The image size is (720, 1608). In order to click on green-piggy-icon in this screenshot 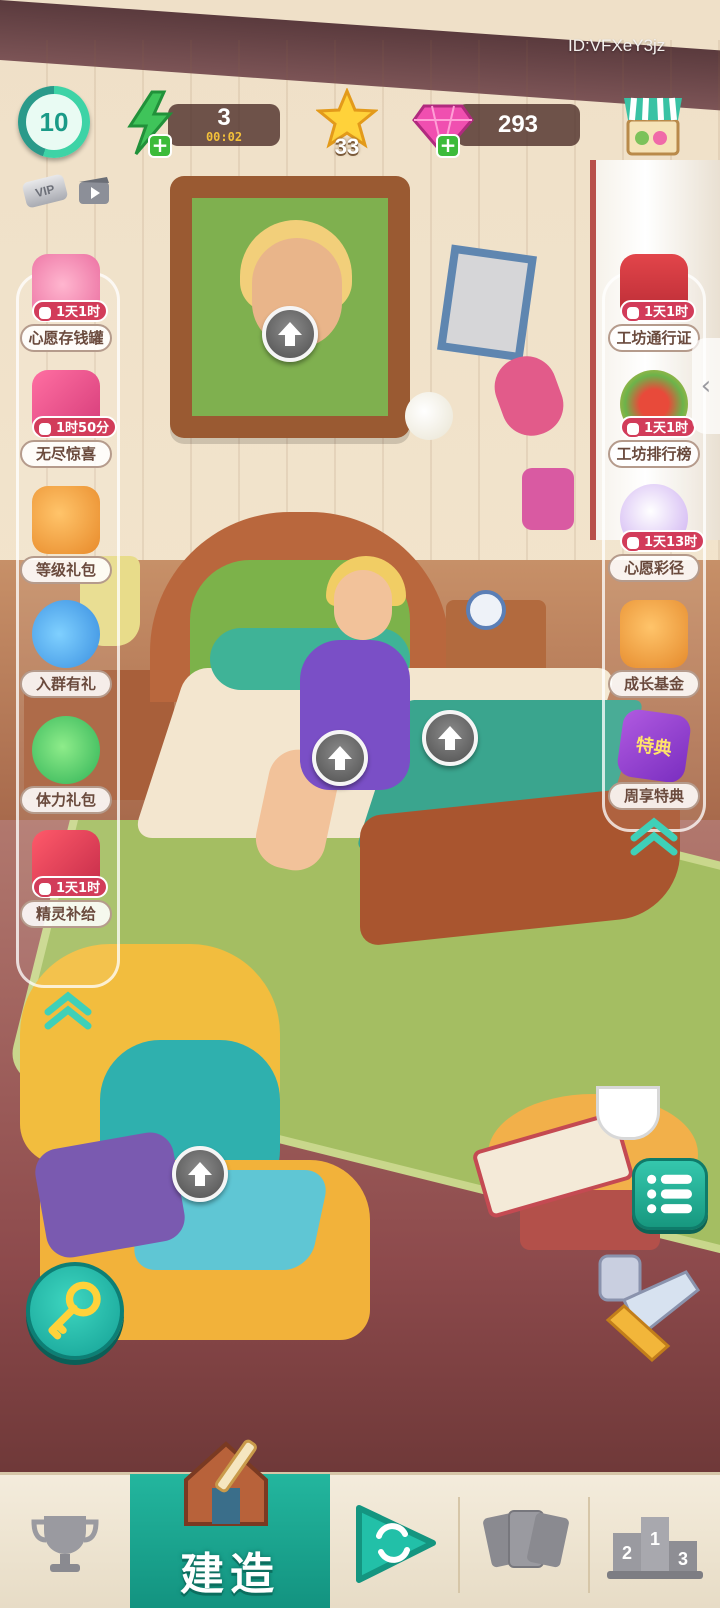, I will do `click(66, 750)`.